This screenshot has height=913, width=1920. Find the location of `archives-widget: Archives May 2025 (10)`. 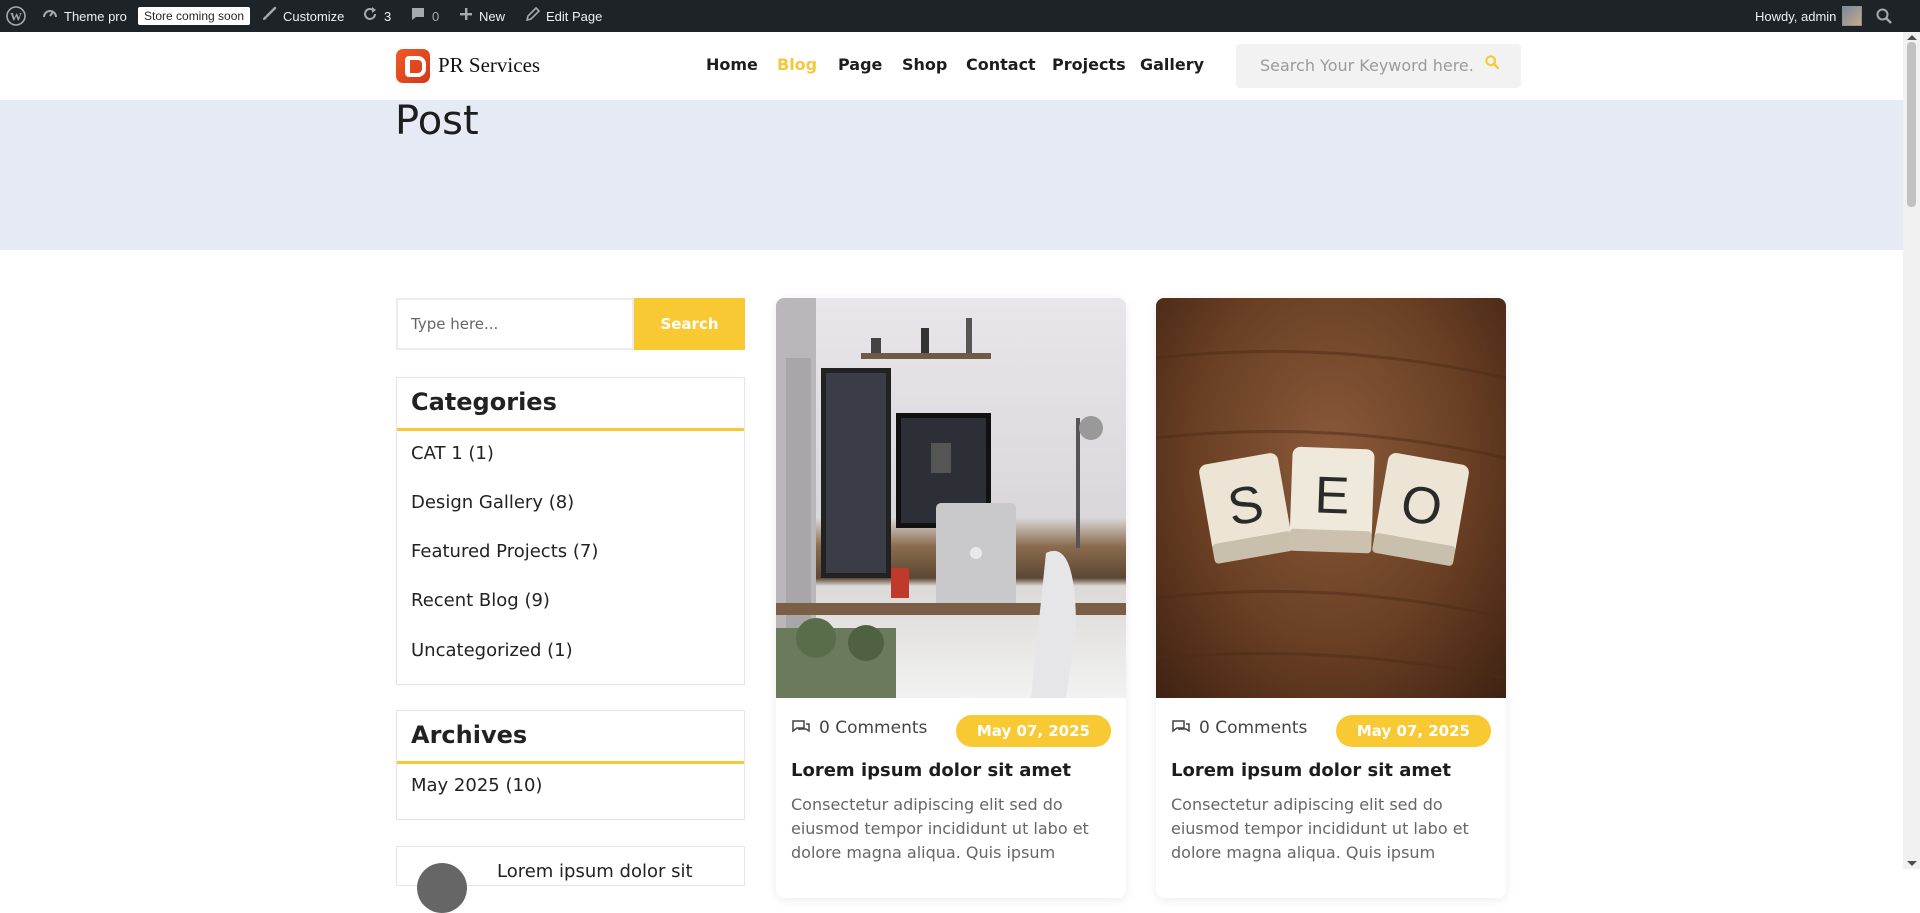

archives-widget: Archives May 2025 (10) is located at coordinates (570, 765).